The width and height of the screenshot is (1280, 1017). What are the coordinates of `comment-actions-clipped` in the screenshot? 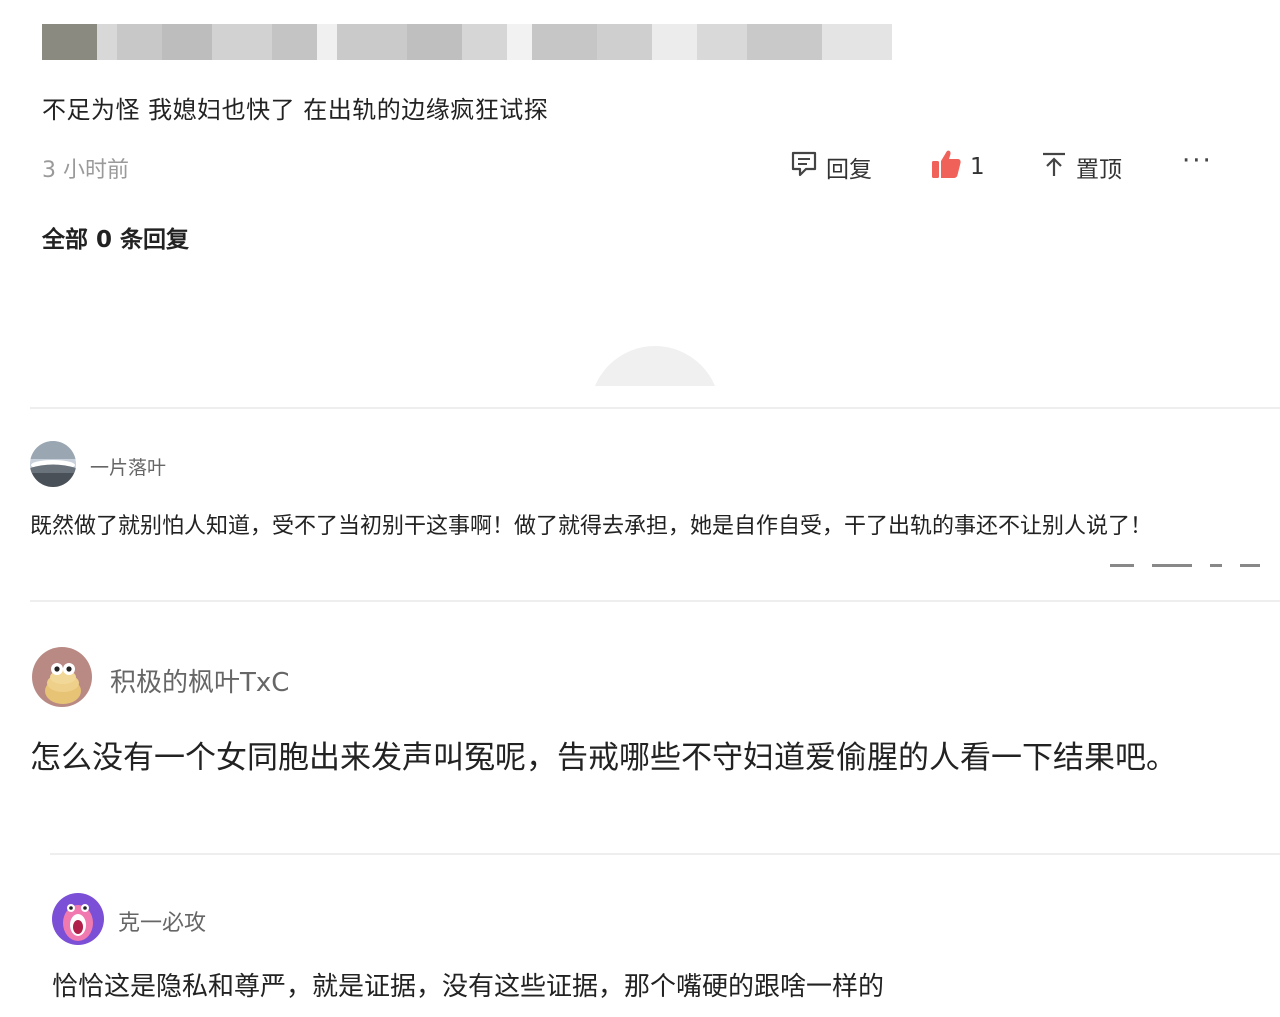 It's located at (1195, 563).